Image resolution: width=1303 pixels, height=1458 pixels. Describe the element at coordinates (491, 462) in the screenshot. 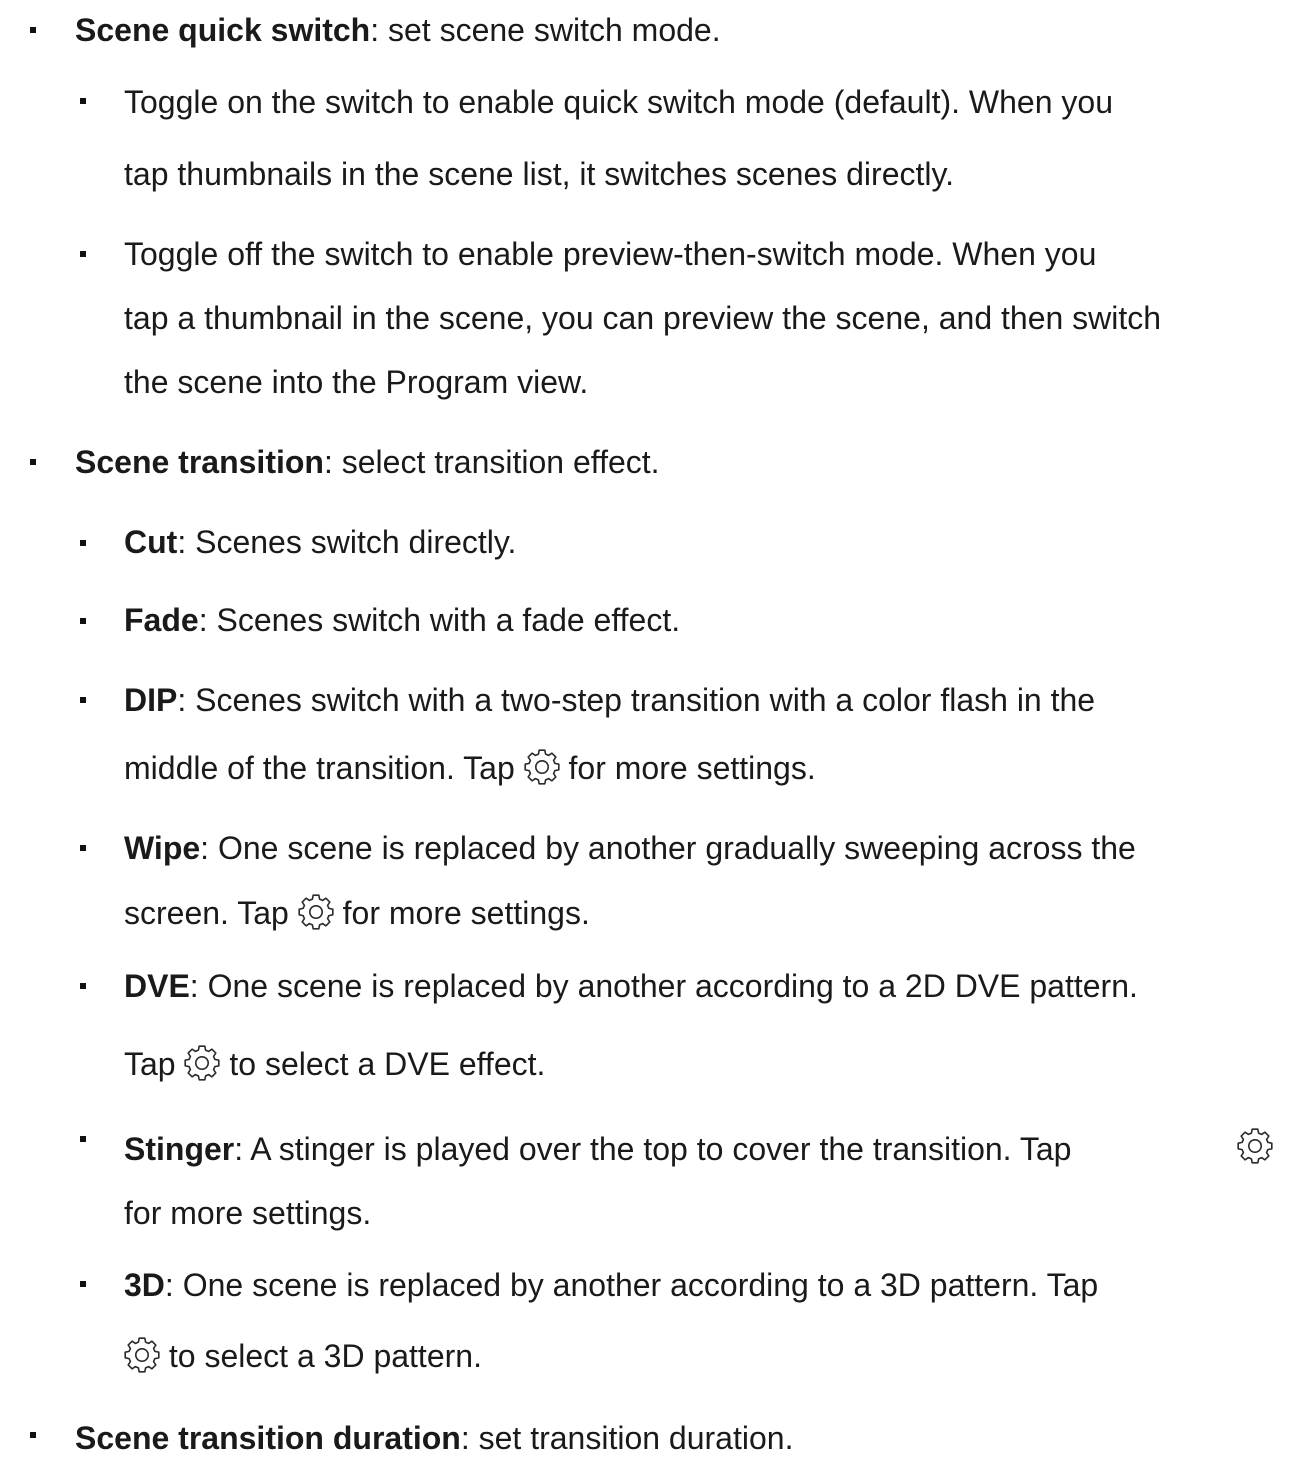

I see `desc-scene-transition: : select transition effect.` at that location.